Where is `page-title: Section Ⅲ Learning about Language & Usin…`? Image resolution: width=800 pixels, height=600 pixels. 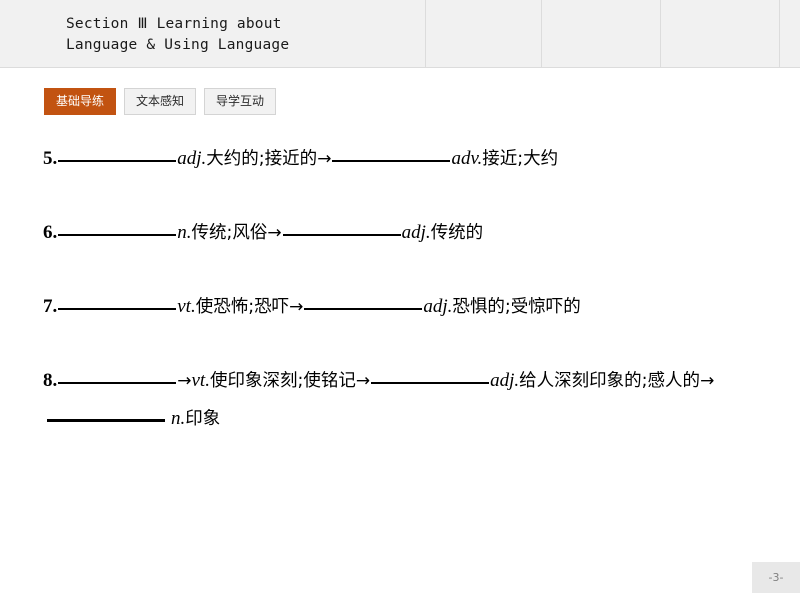 page-title: Section Ⅲ Learning about Language & Usin… is located at coordinates (178, 34).